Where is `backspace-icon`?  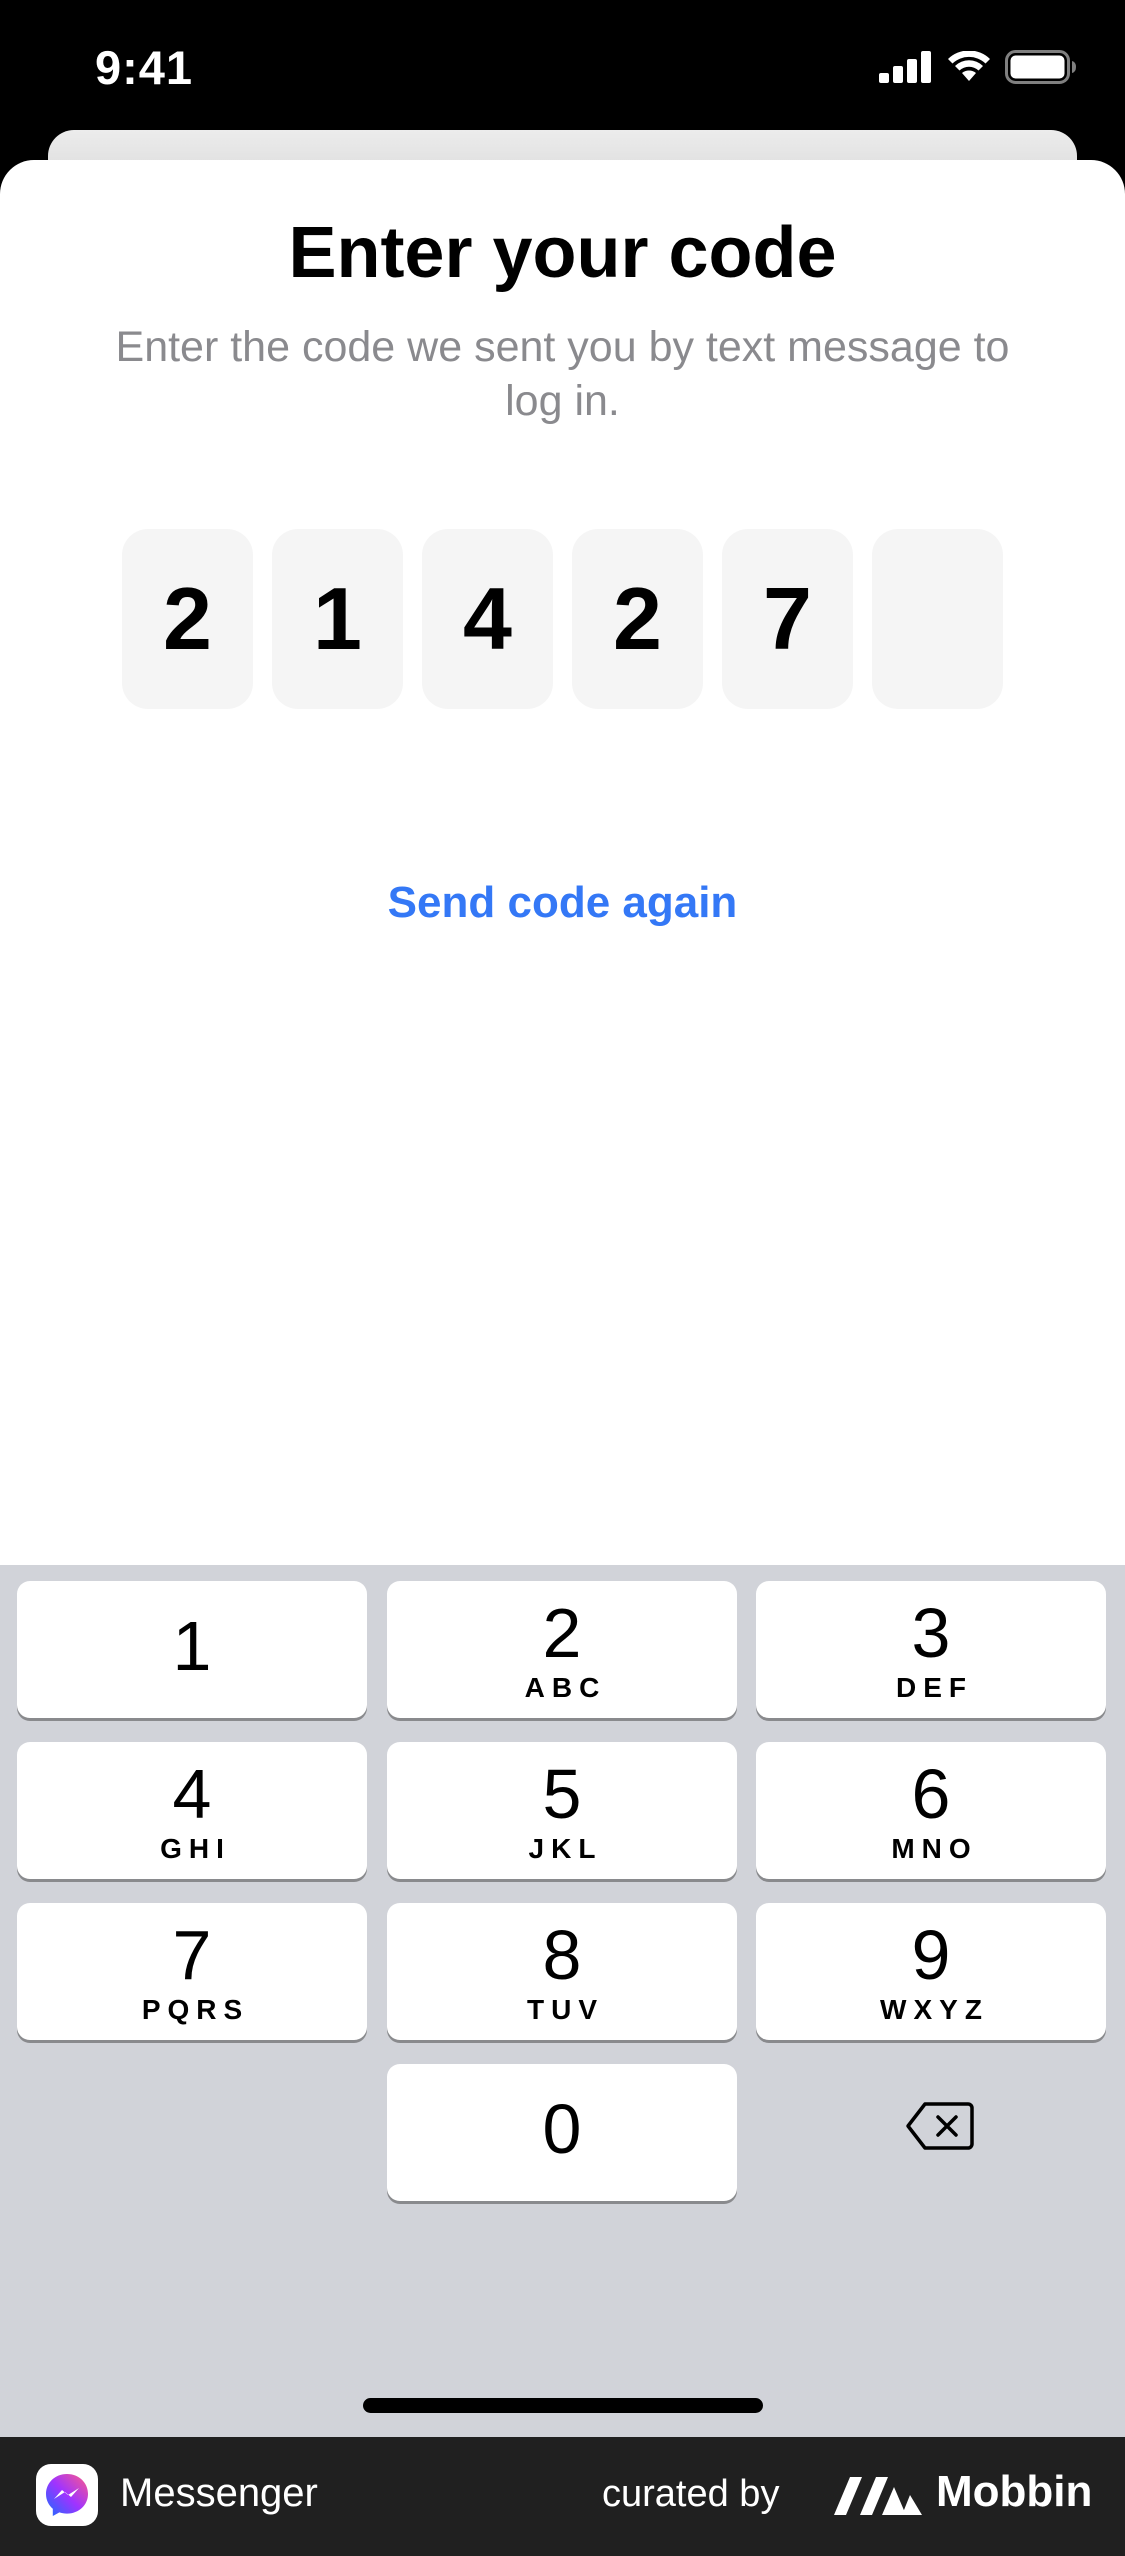
backspace-icon is located at coordinates (940, 2125).